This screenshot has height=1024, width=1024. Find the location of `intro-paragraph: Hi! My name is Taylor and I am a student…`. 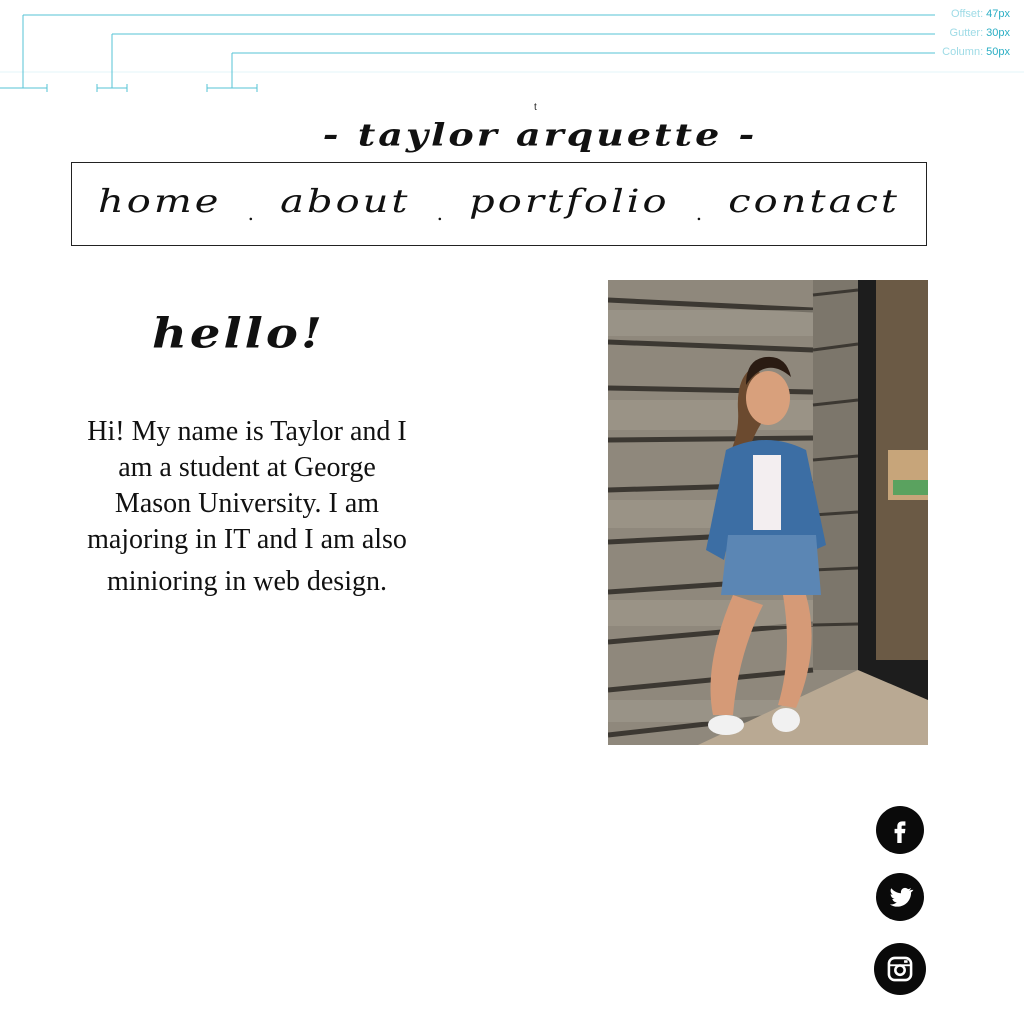

intro-paragraph: Hi! My name is Taylor and I am a student… is located at coordinates (247, 507).